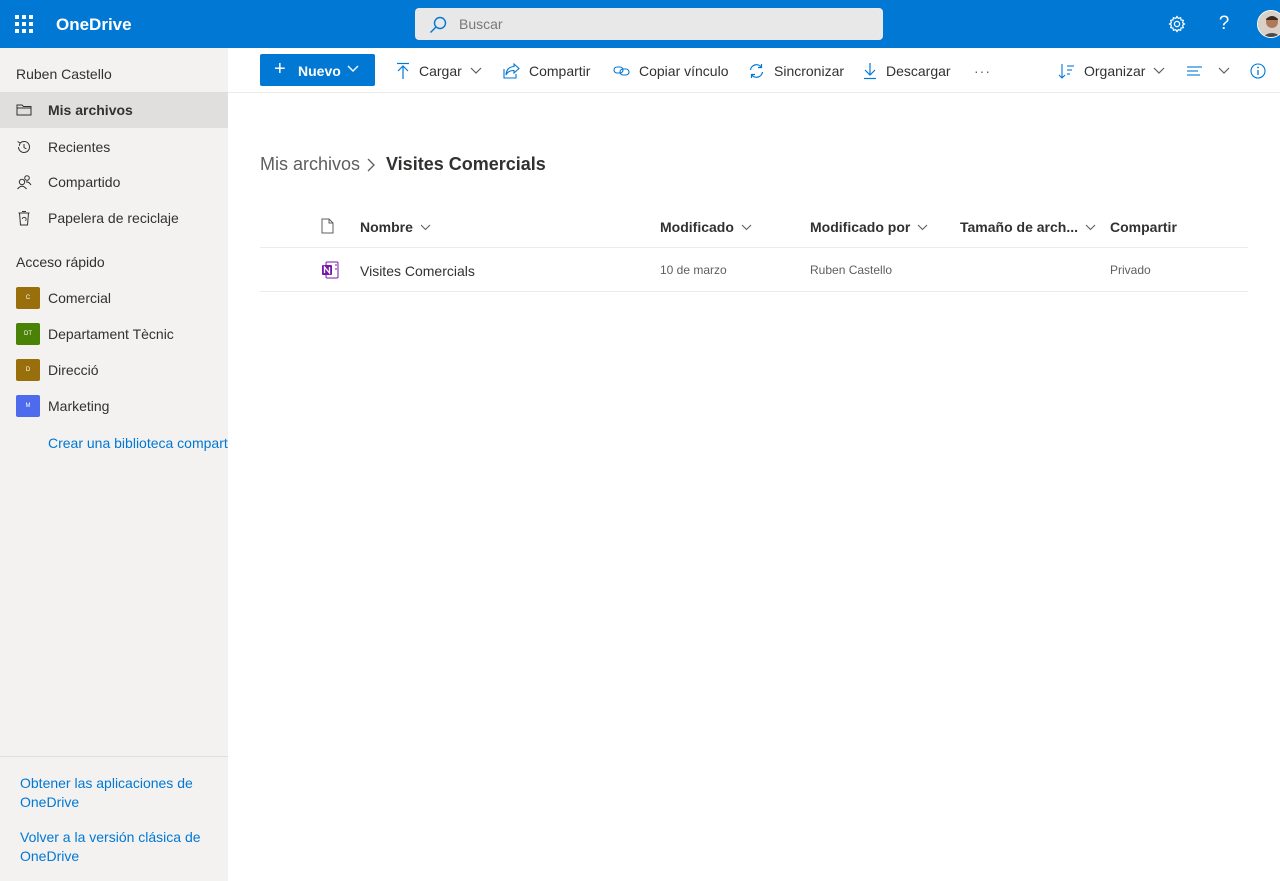 This screenshot has height=881, width=1280. I want to click on library-badge: D, so click(28, 370).